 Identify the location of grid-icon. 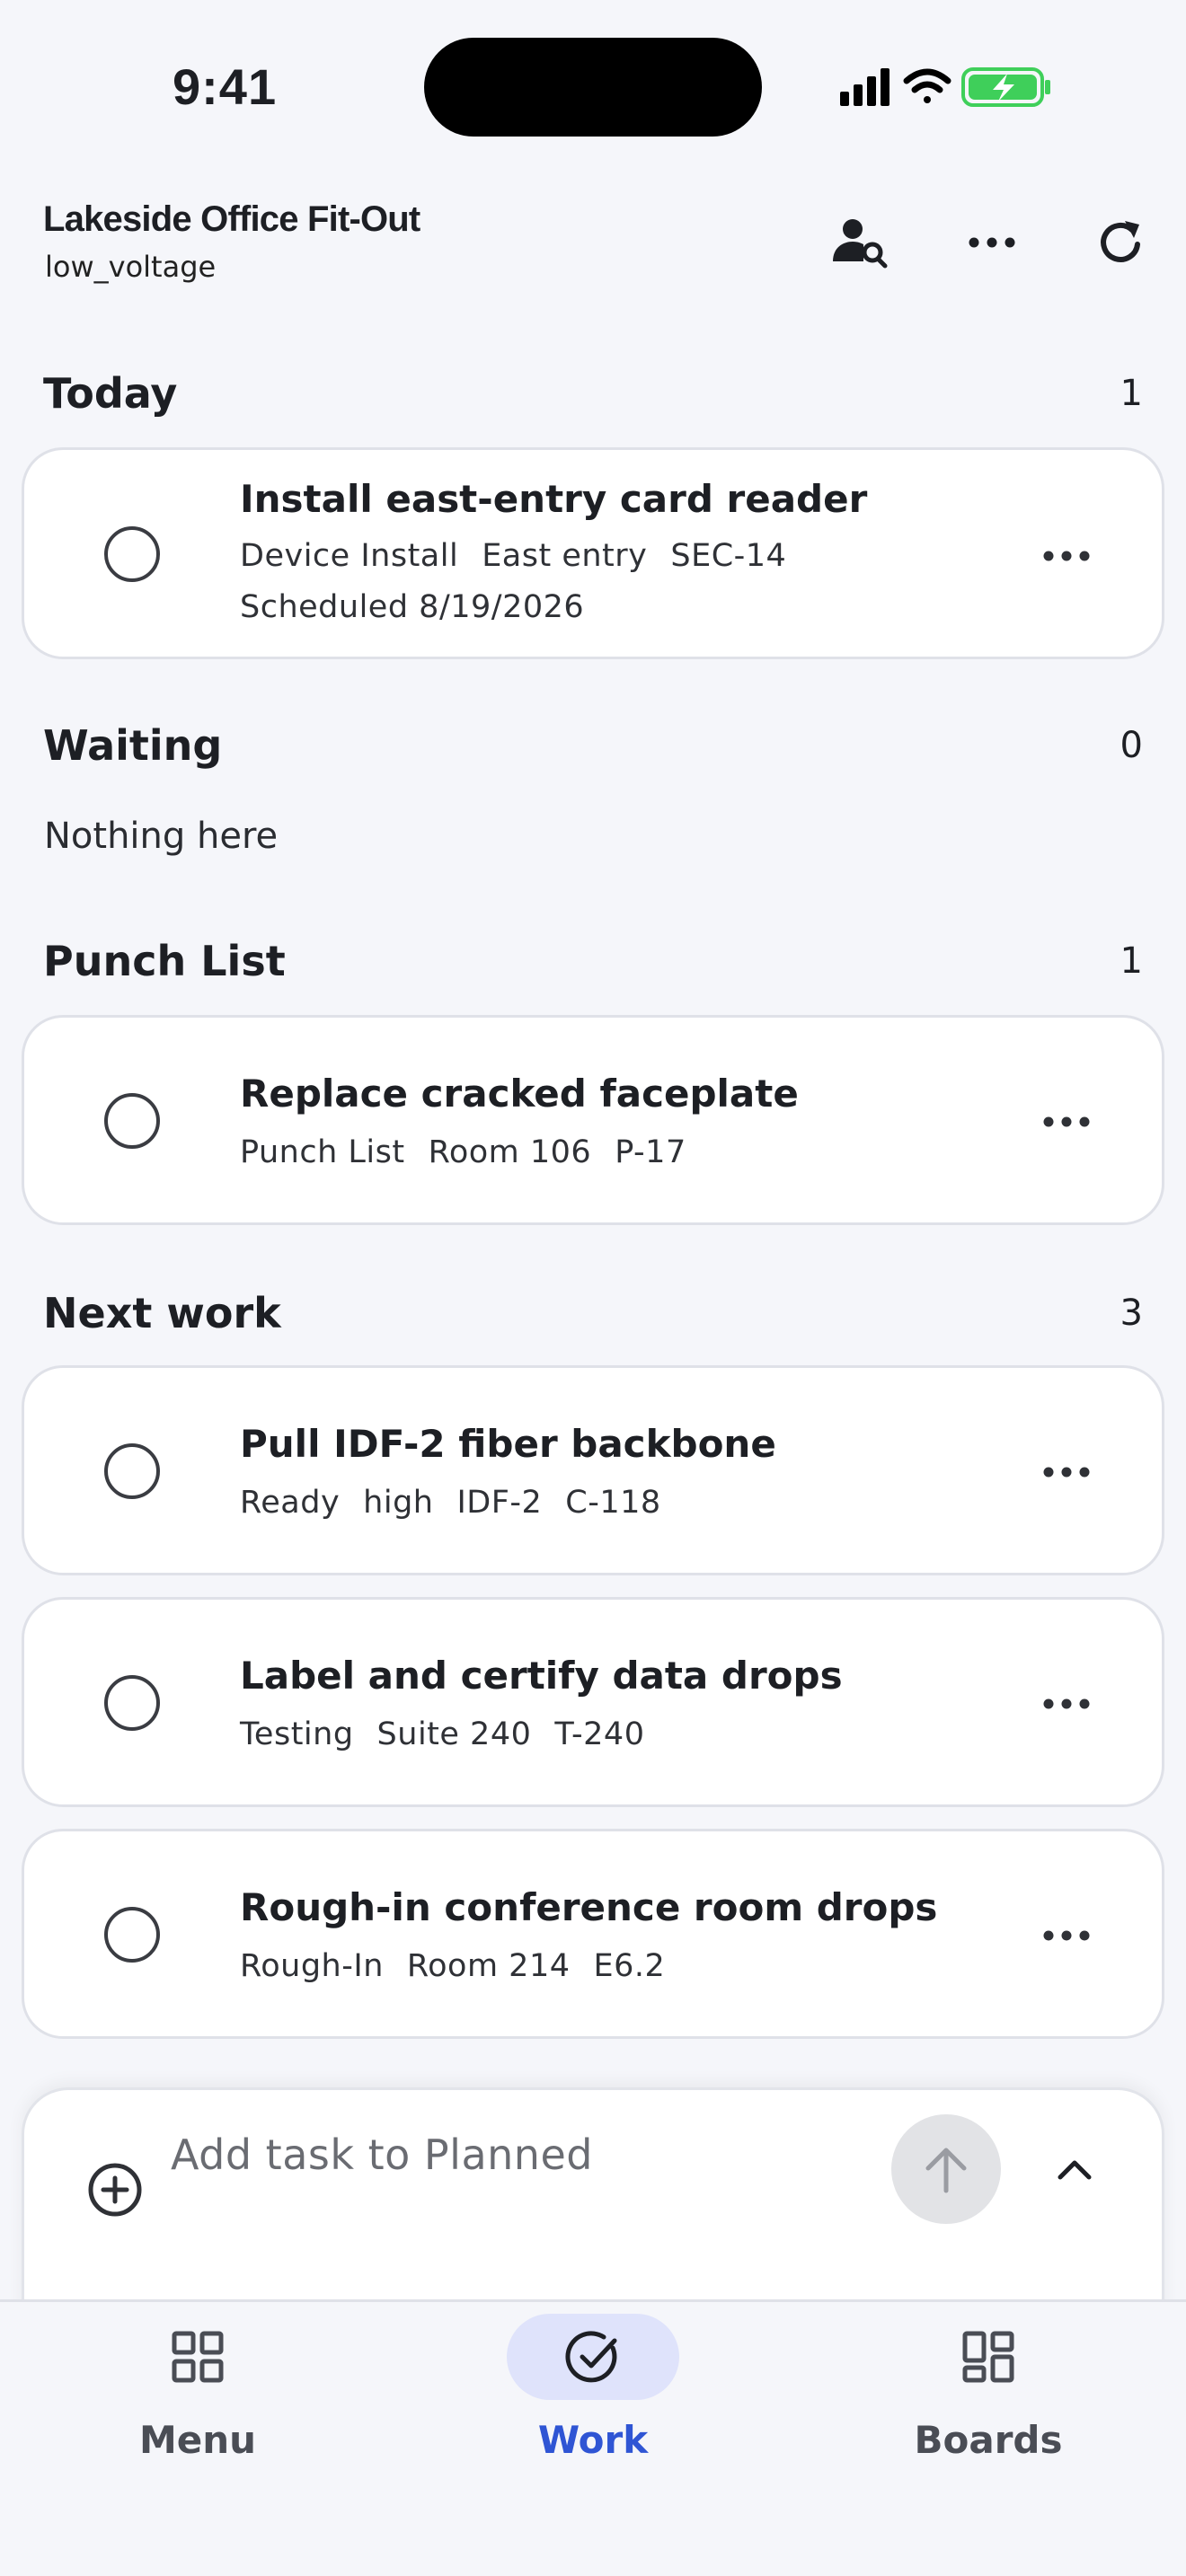
(198, 2357).